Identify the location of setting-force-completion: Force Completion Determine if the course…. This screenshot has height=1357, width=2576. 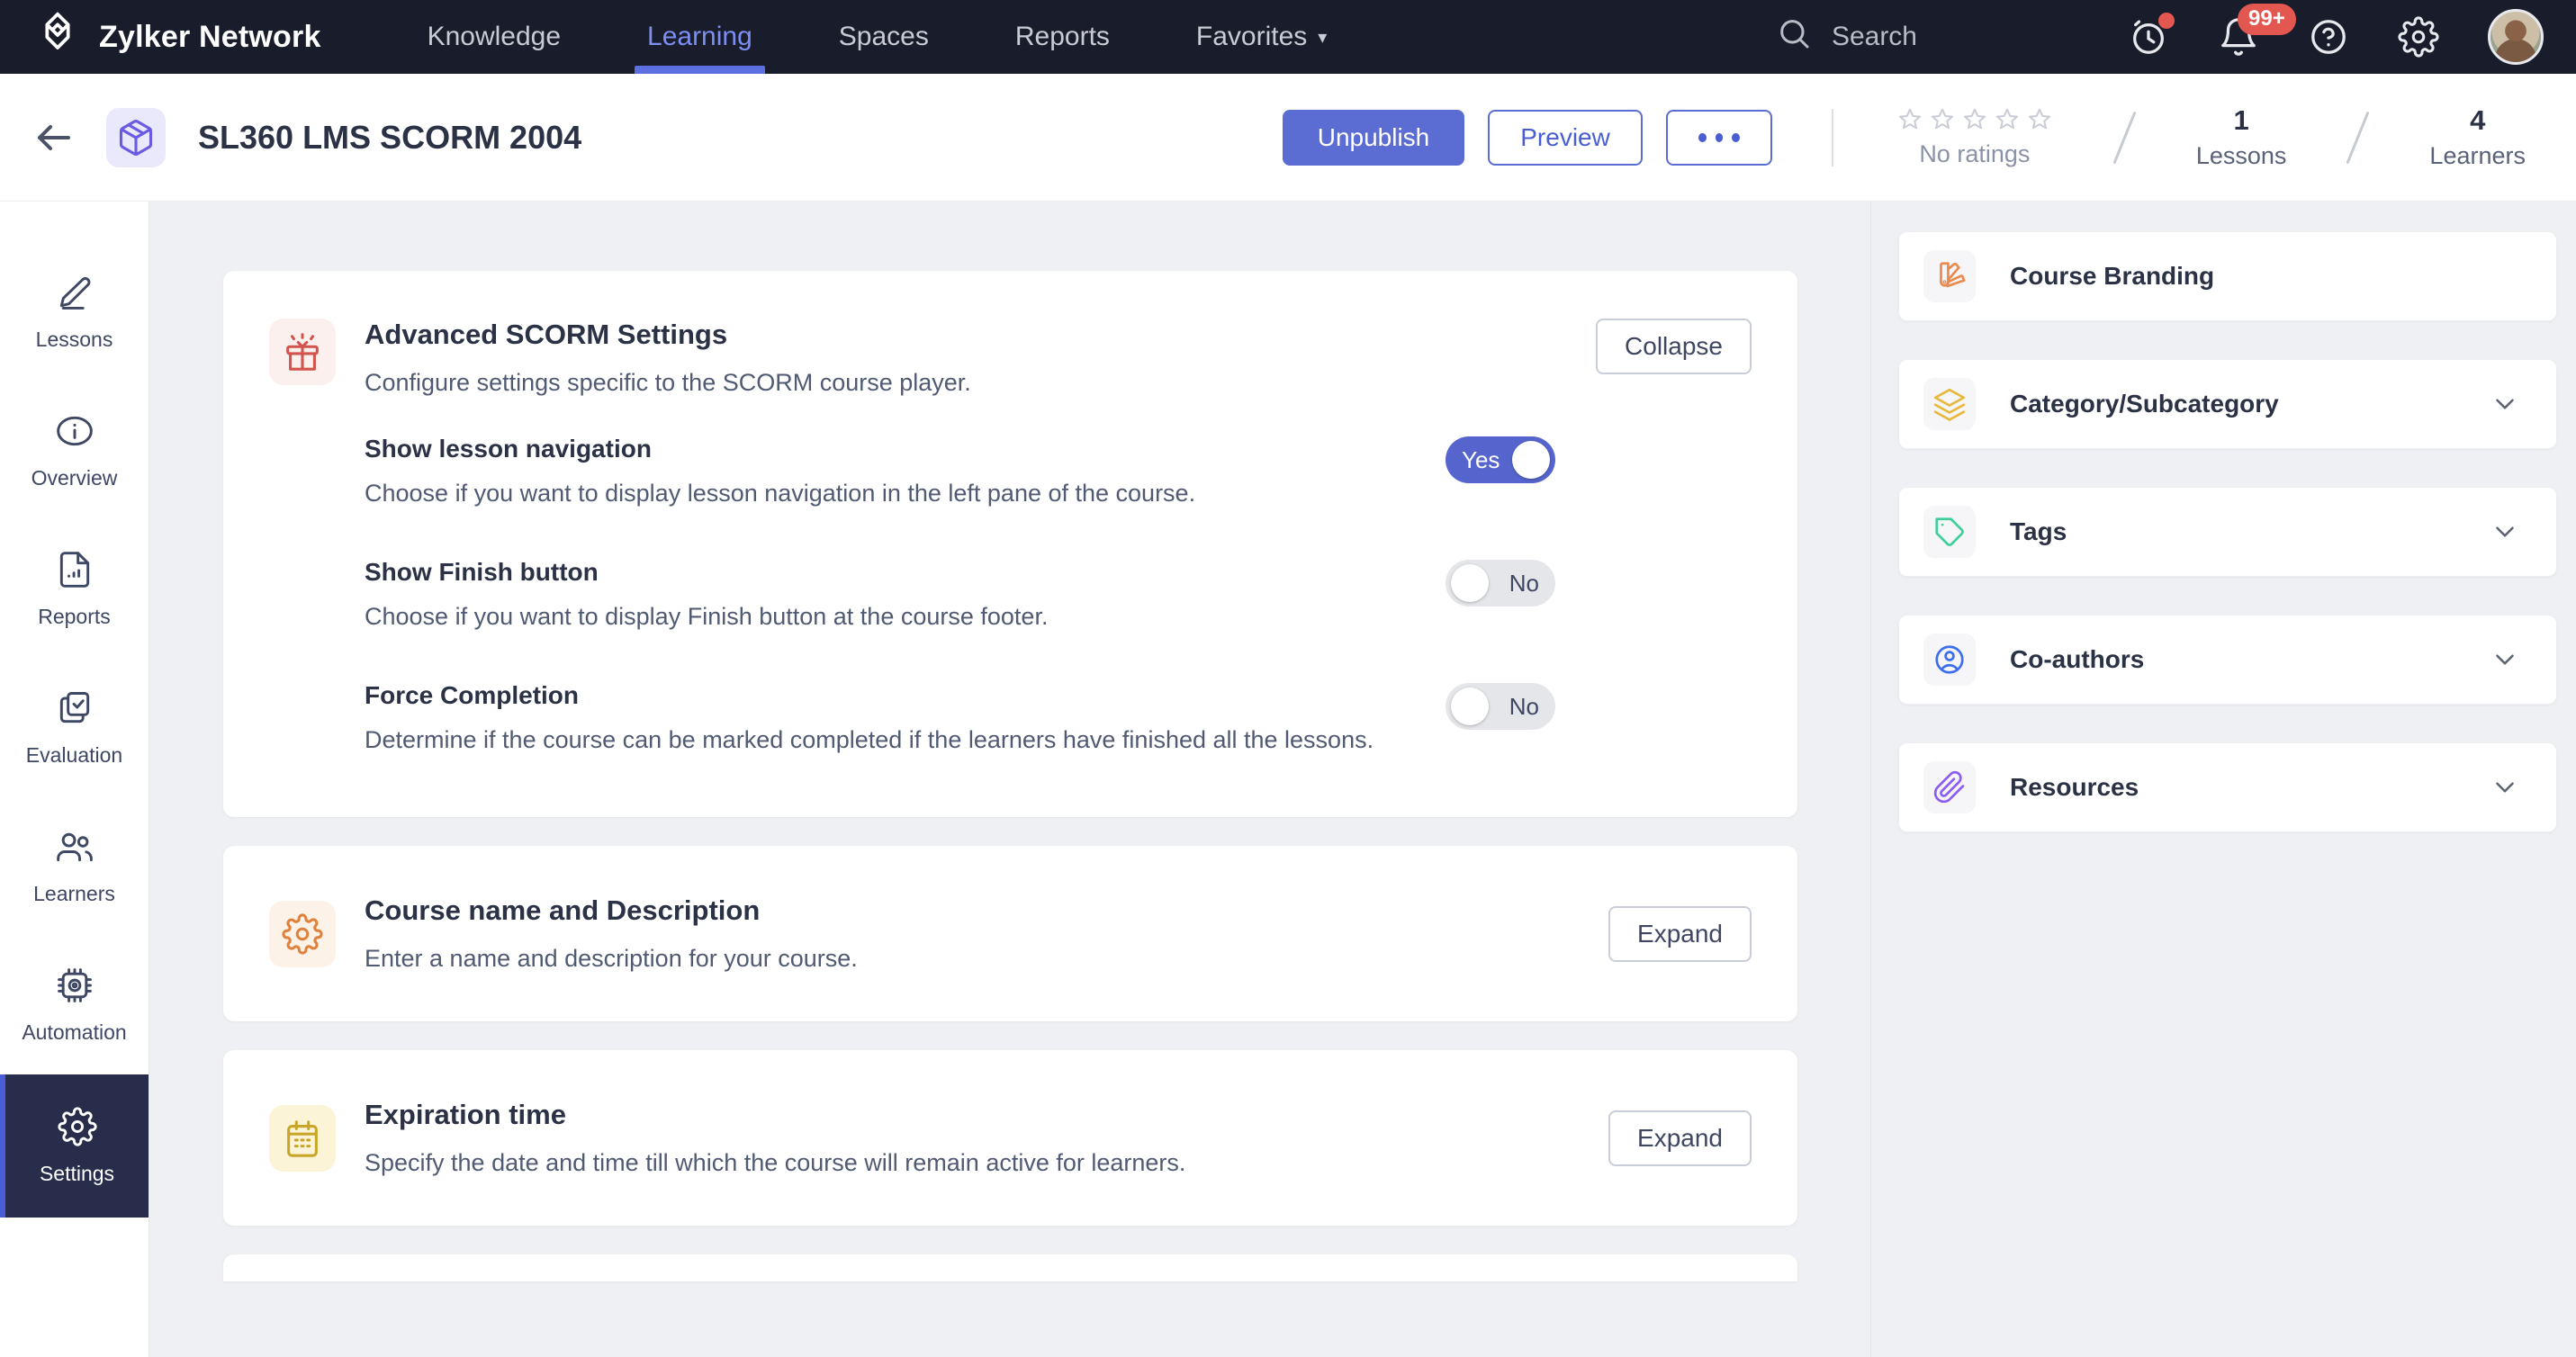
(1081, 717).